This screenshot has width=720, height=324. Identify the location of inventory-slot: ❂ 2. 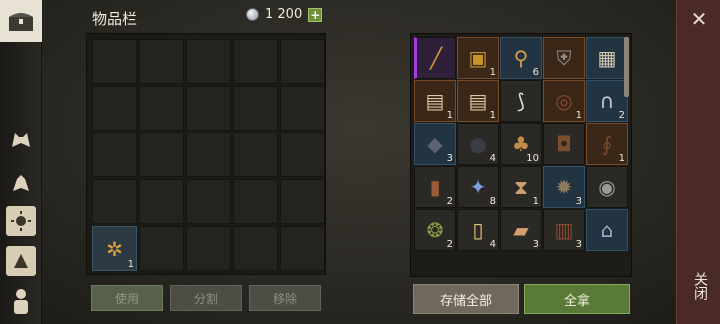
(435, 230).